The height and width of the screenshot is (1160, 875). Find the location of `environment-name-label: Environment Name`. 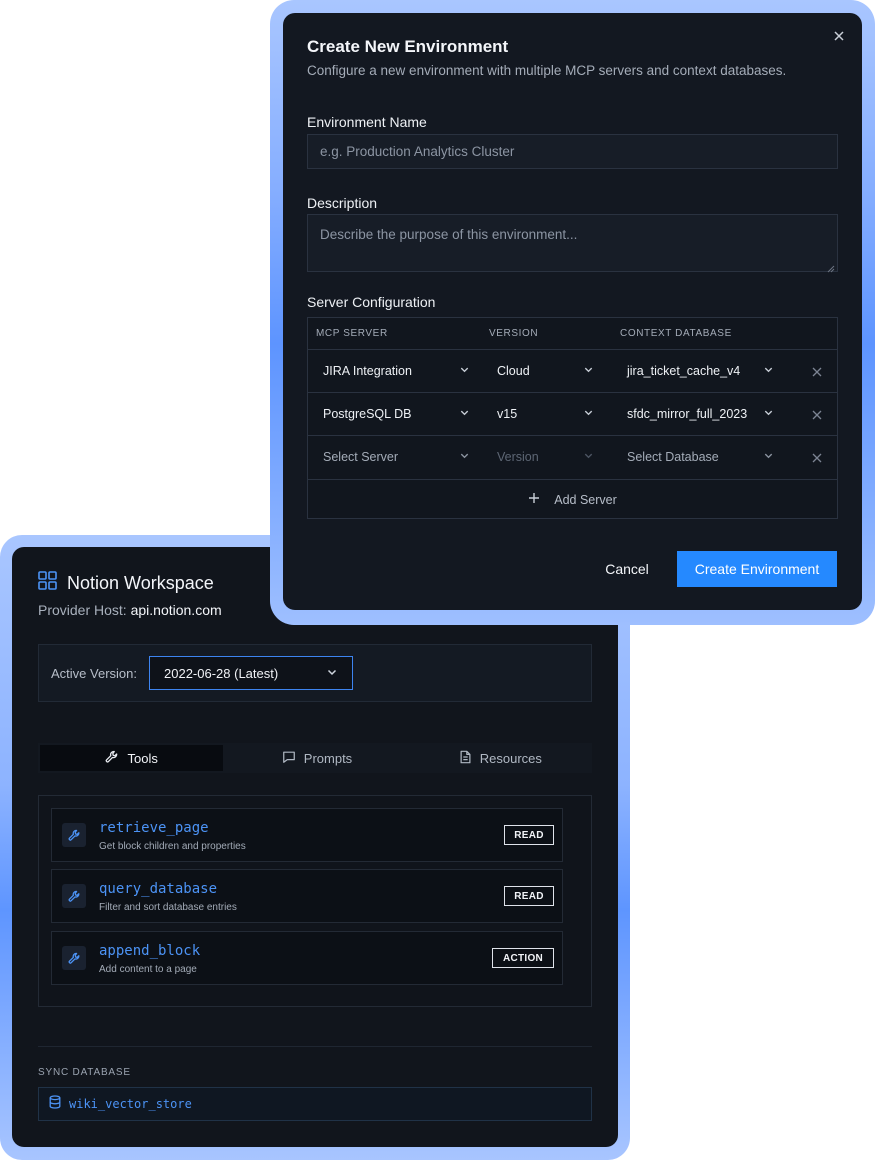

environment-name-label: Environment Name is located at coordinates (367, 122).